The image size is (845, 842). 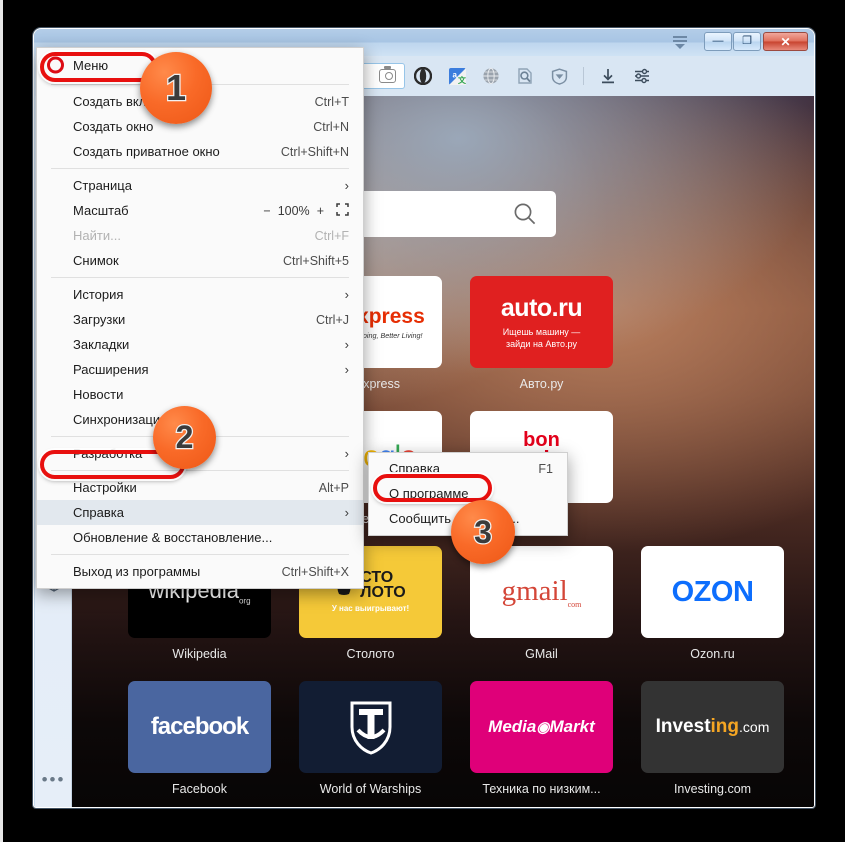 I want to click on zoom-controls: − 100% +, so click(x=306, y=210).